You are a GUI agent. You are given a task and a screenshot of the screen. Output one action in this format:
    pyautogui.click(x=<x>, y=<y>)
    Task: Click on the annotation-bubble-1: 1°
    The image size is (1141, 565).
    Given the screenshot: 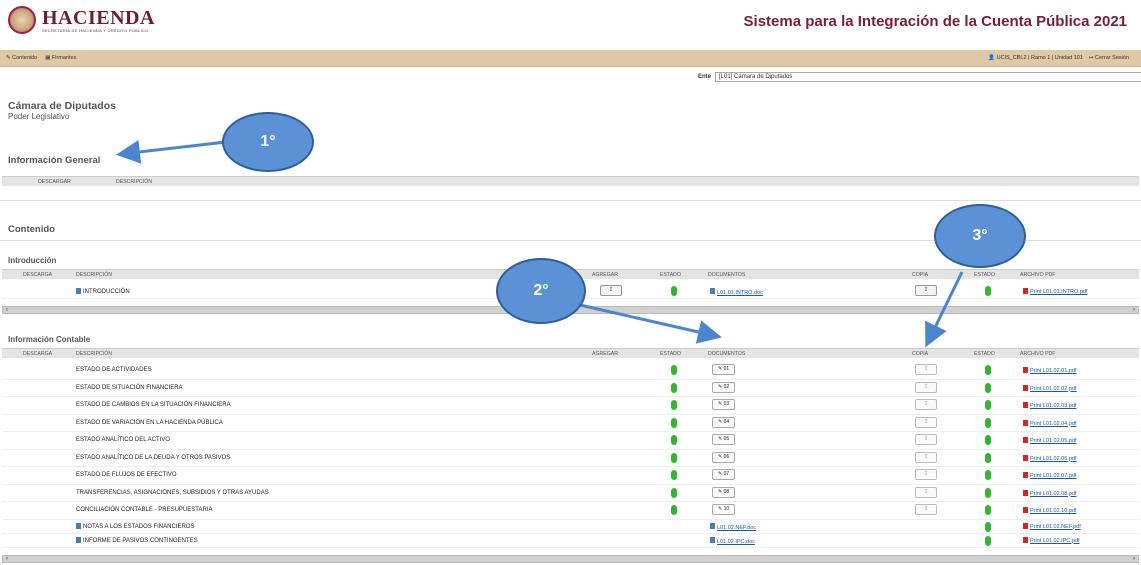 What is the action you would take?
    pyautogui.click(x=268, y=142)
    